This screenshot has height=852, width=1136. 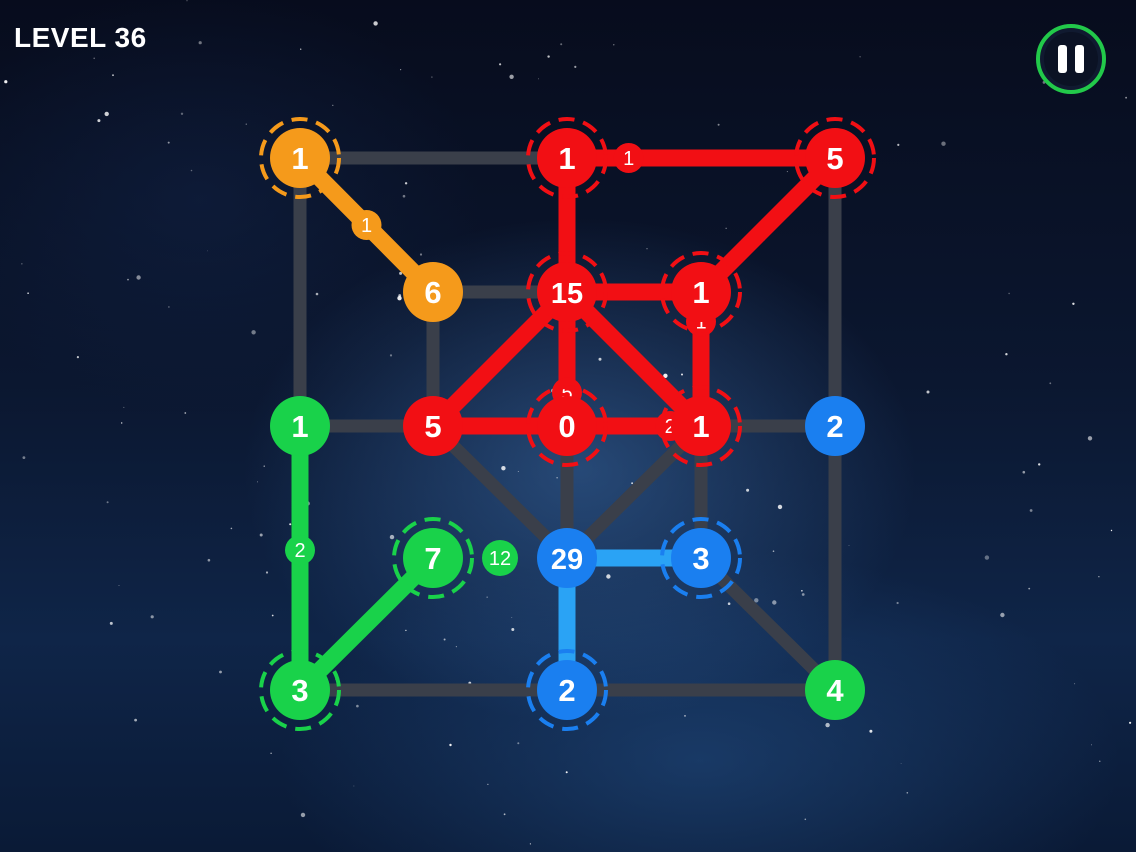 I want to click on node-g: 1, so click(x=300, y=426).